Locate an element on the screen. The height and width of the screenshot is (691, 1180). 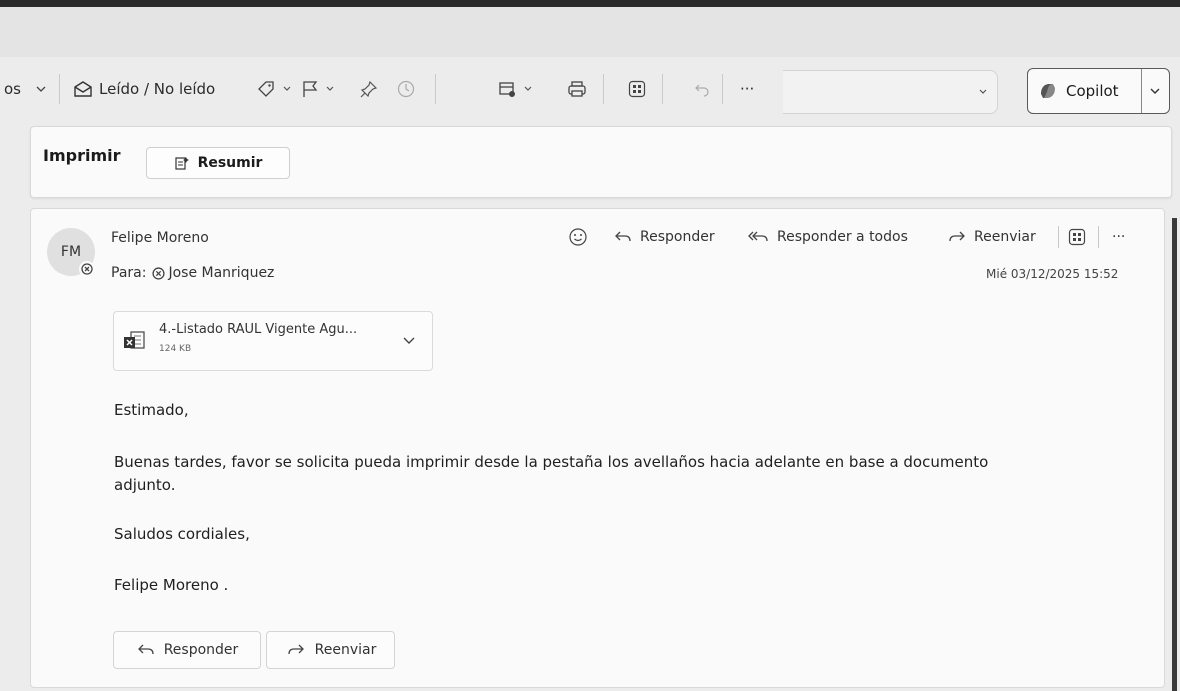
more-options-button: ··· is located at coordinates (747, 89).